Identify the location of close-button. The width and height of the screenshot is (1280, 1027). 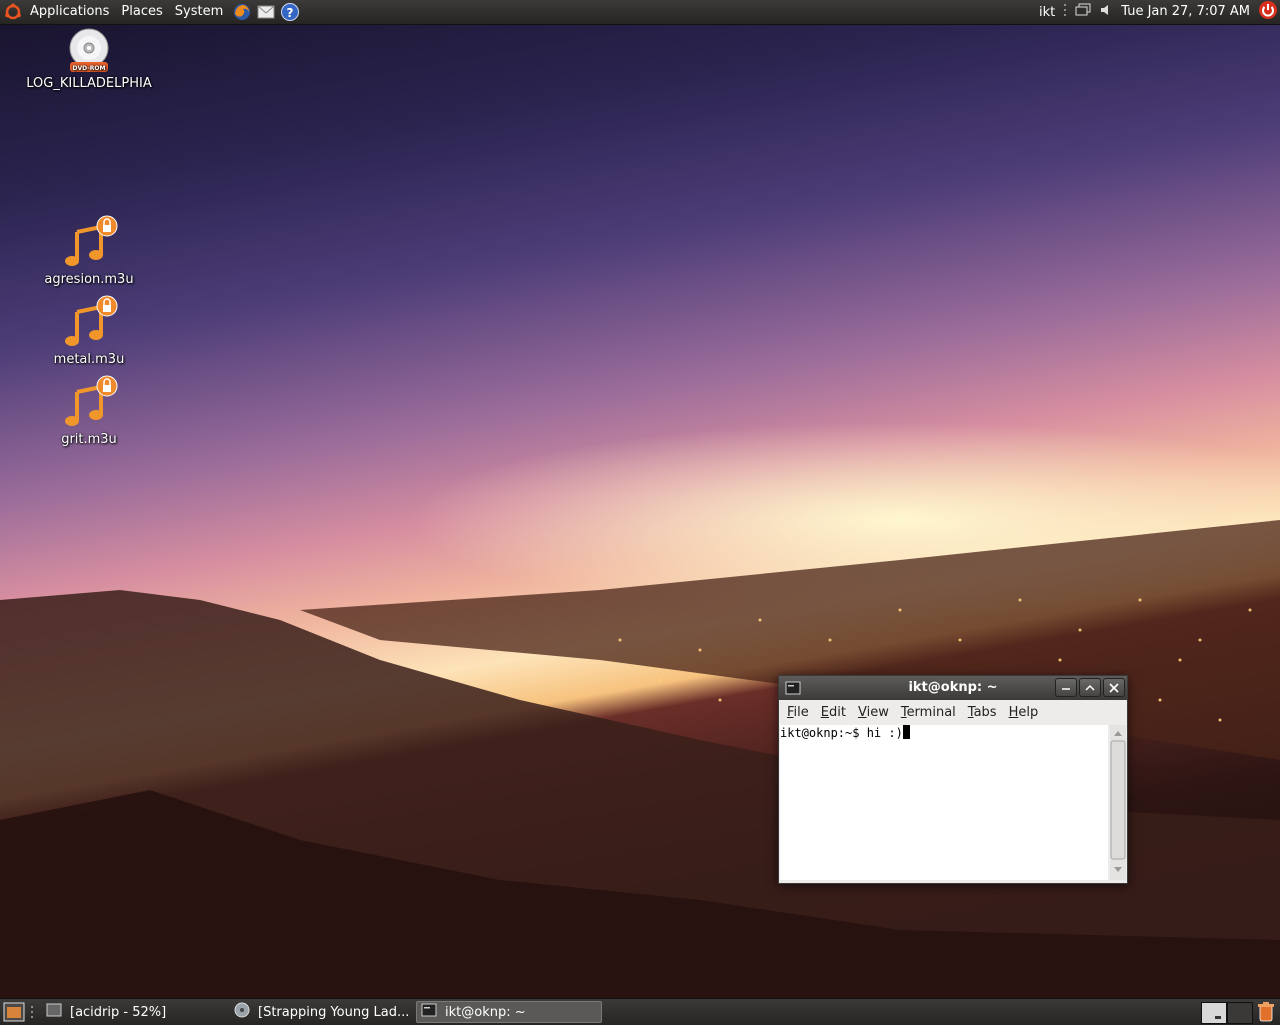
(1114, 687).